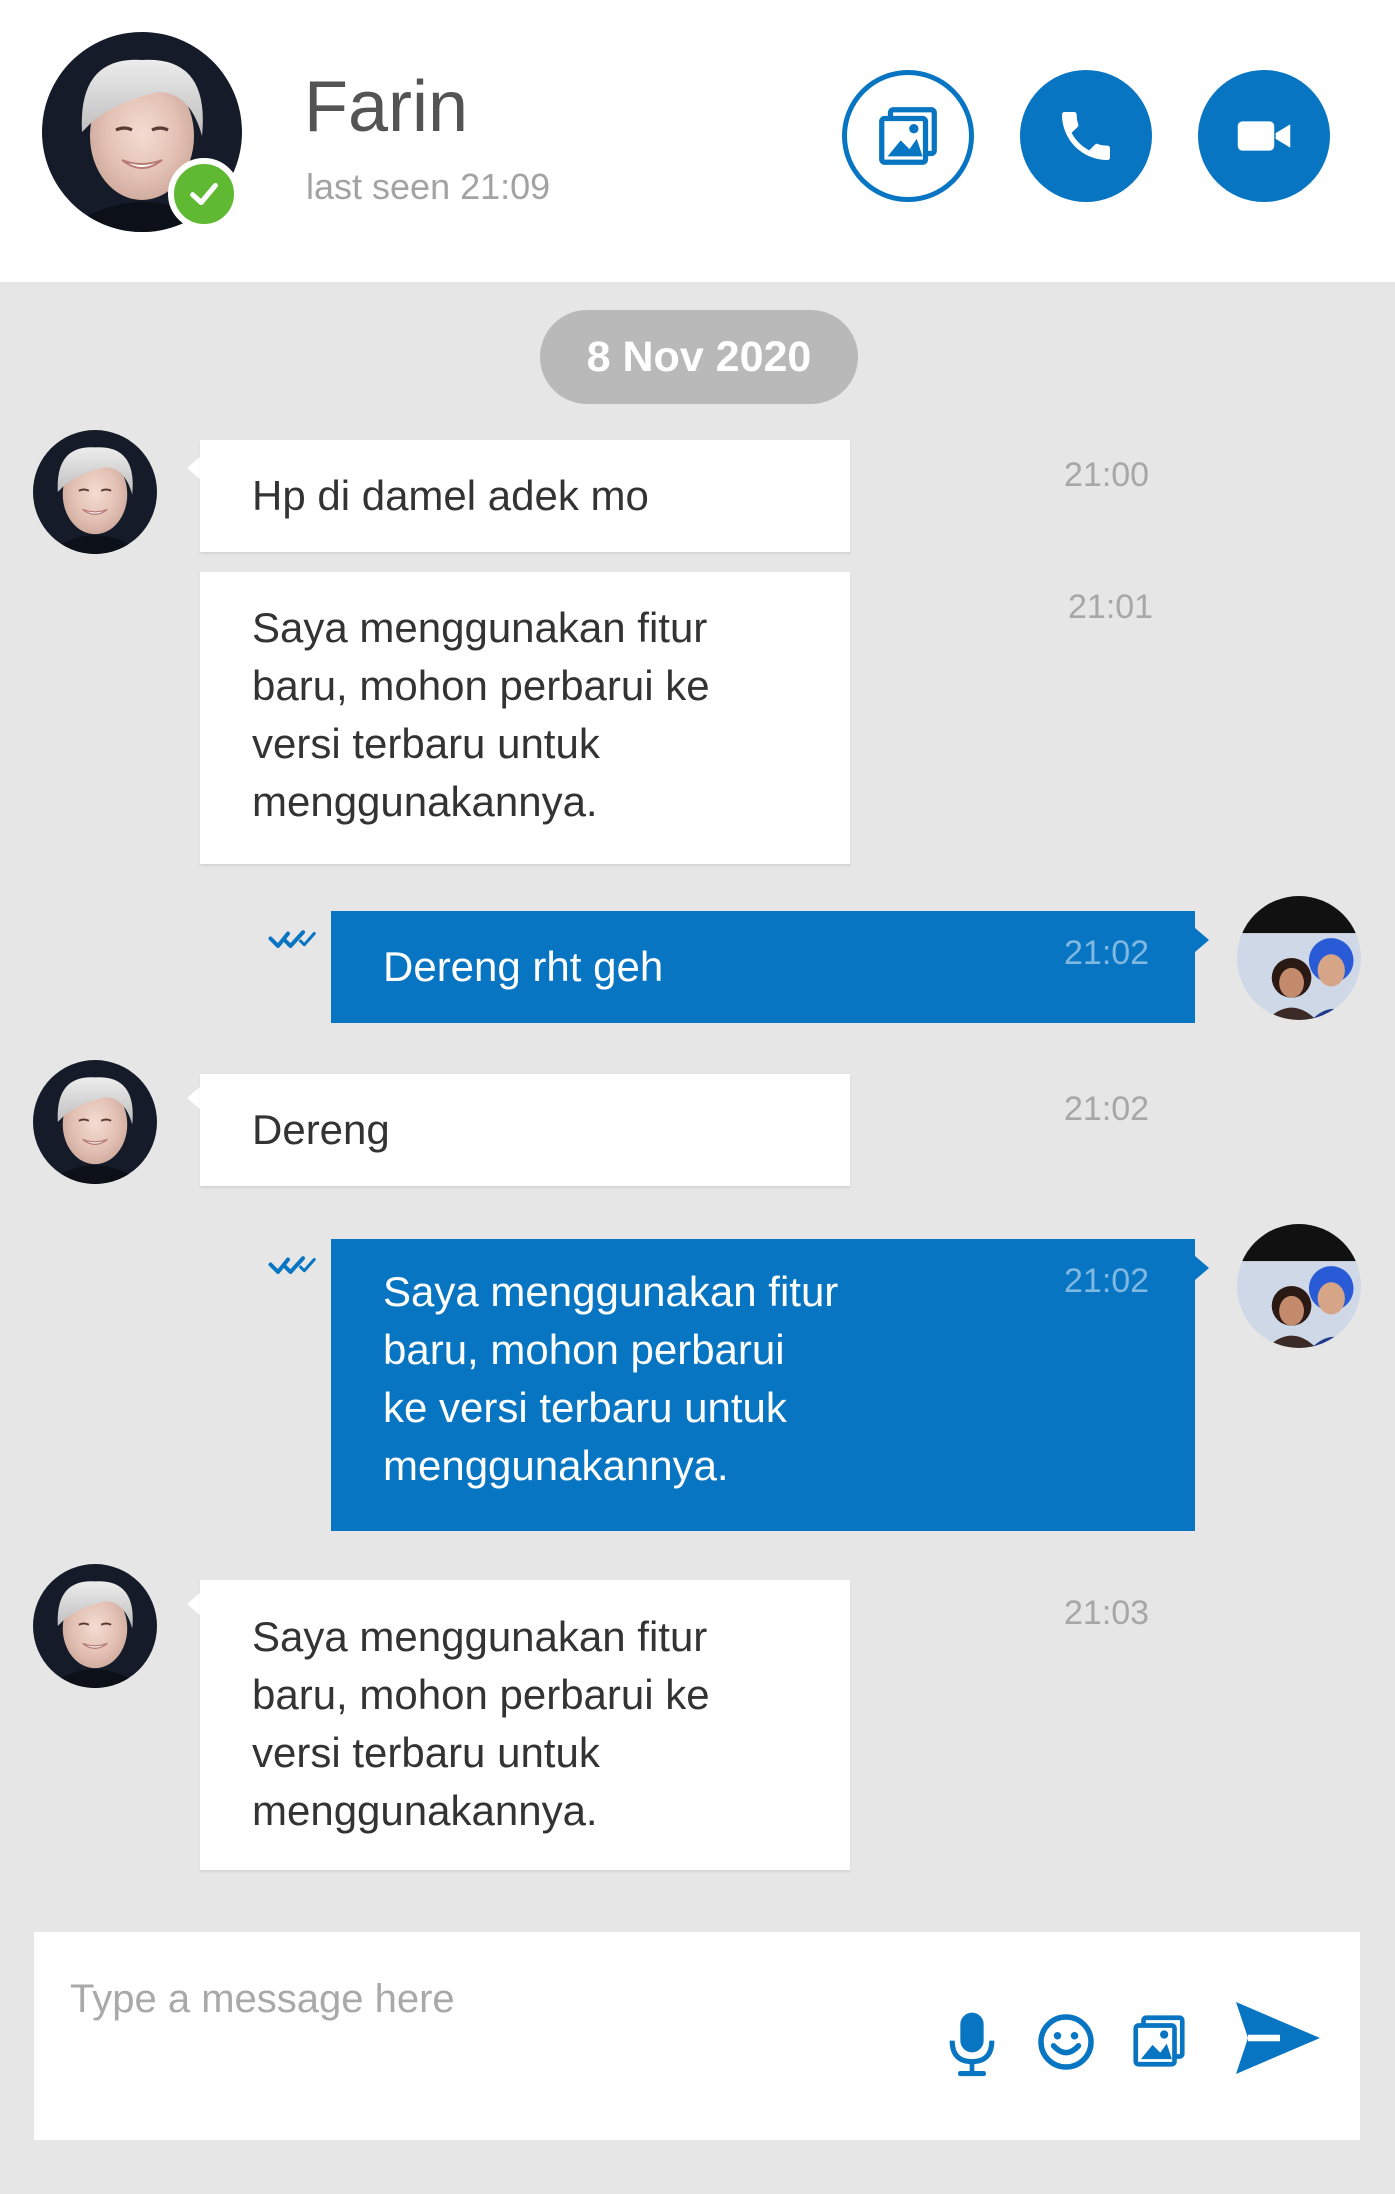 This screenshot has height=2194, width=1395. What do you see at coordinates (1111, 607) in the screenshot?
I see `message-time: 21:01` at bounding box center [1111, 607].